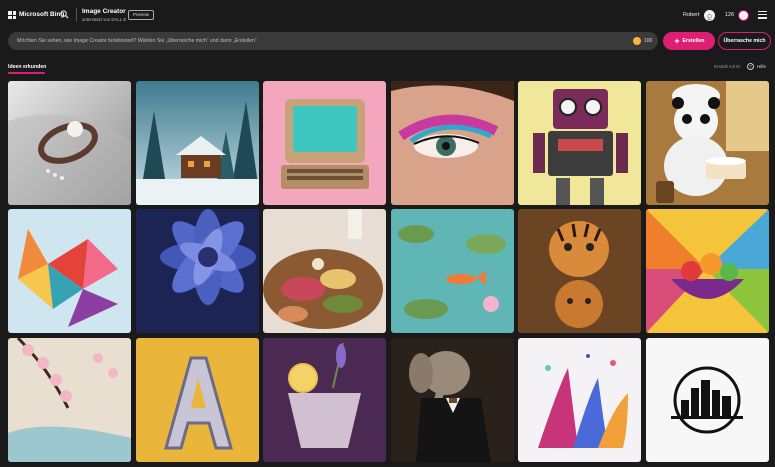 Image resolution: width=775 pixels, height=467 pixels. I want to click on prompt-input, so click(317, 41).